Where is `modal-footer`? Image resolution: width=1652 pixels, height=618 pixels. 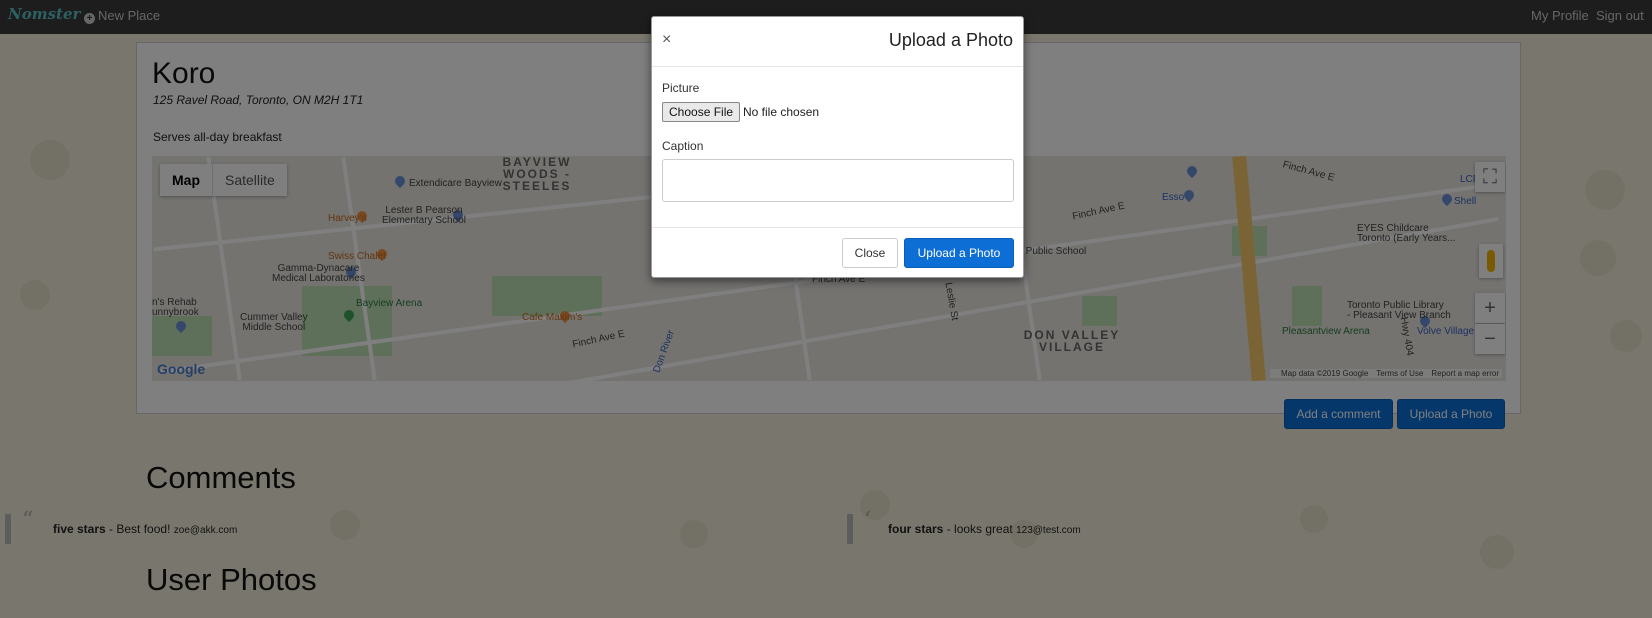
modal-footer is located at coordinates (837, 227).